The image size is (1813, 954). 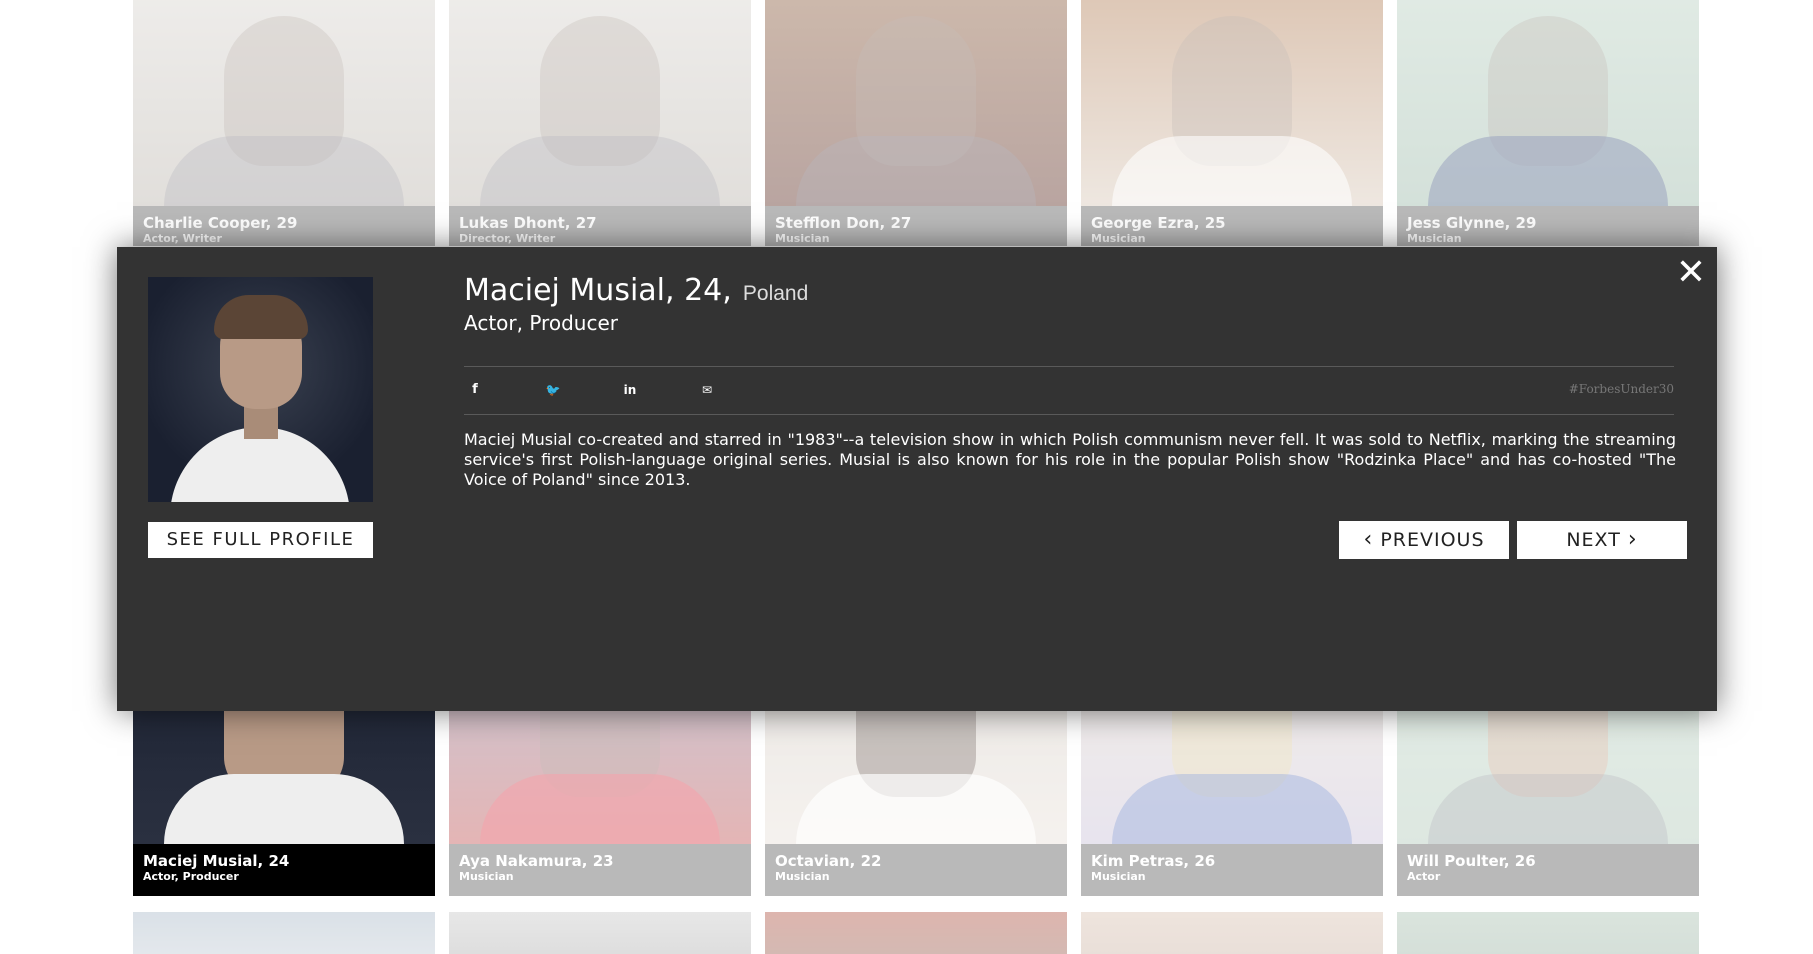 What do you see at coordinates (1472, 223) in the screenshot?
I see `profile-card-name: Jess Glynne, 29` at bounding box center [1472, 223].